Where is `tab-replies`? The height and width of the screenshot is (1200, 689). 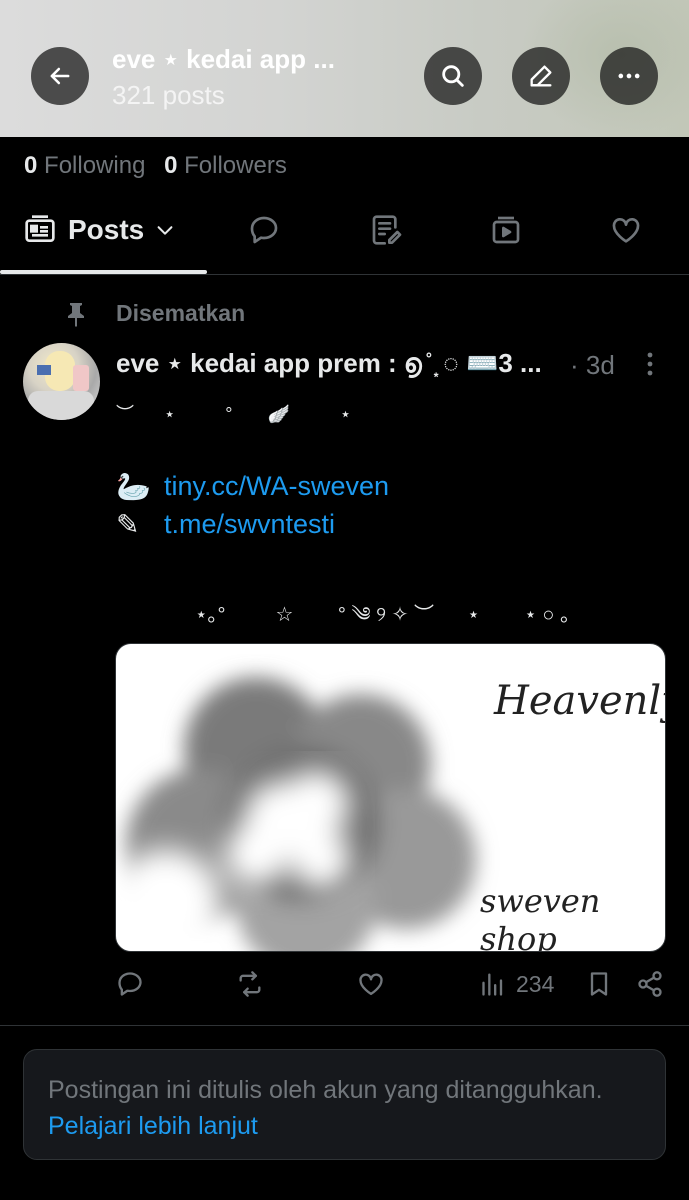
tab-replies is located at coordinates (264, 230).